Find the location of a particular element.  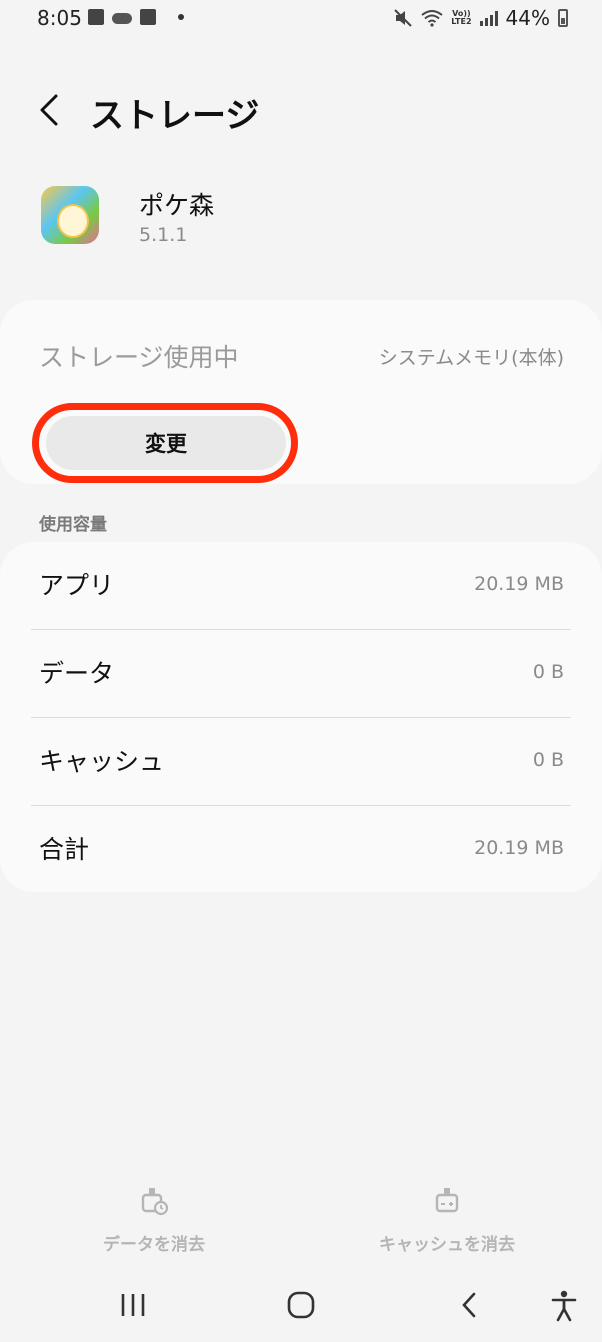

usage-label: データ is located at coordinates (77, 673).